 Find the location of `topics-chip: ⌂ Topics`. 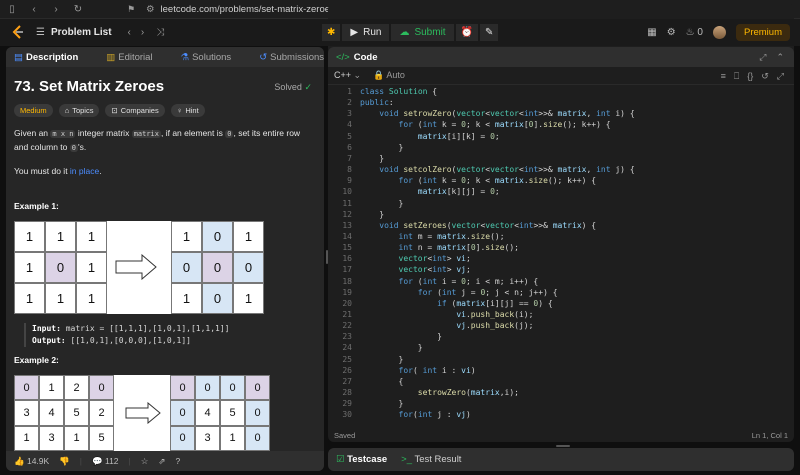

topics-chip: ⌂ Topics is located at coordinates (79, 110).